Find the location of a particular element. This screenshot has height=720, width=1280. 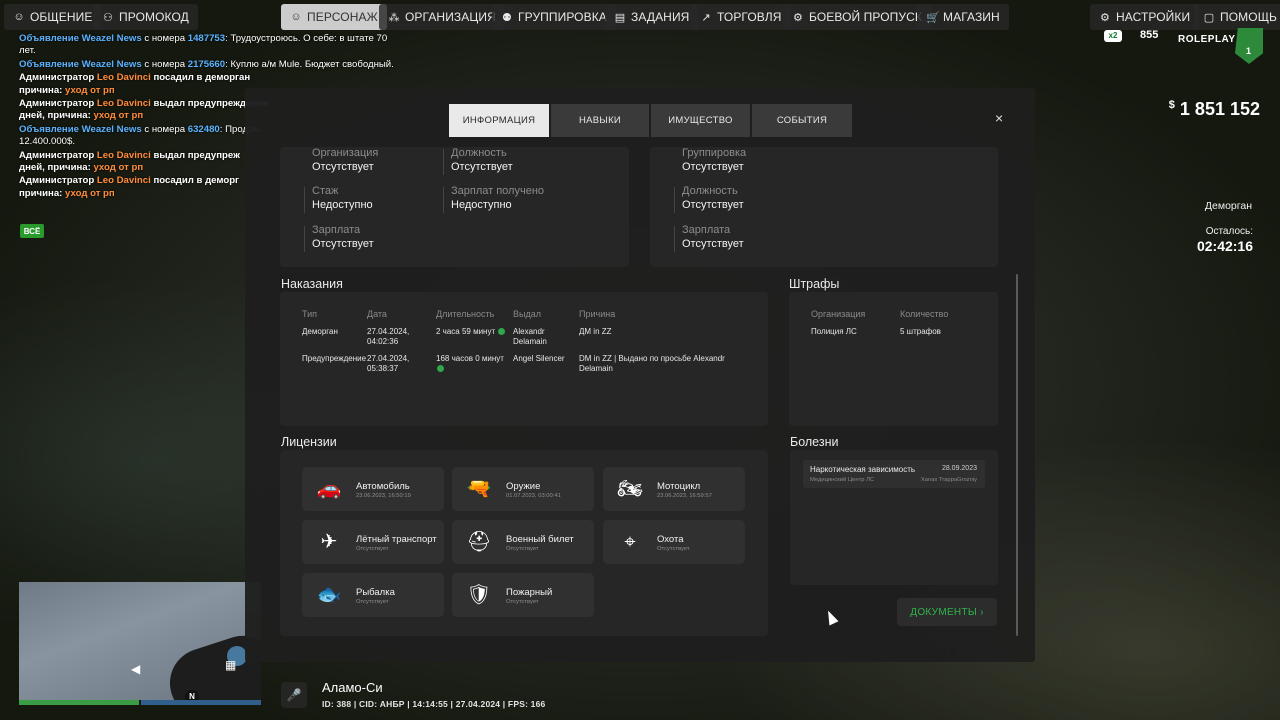

license-name: Мотоцикл is located at coordinates (679, 486).